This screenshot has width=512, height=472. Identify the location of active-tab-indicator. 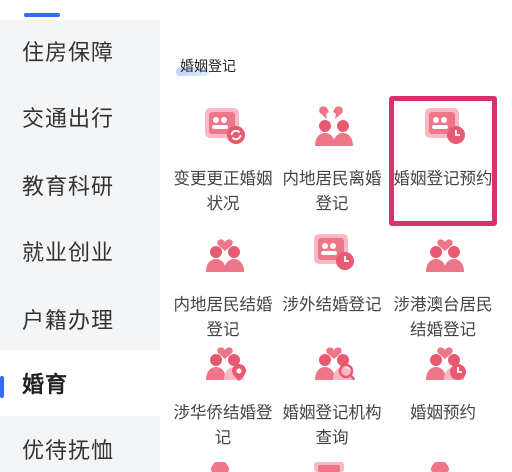
(42, 15).